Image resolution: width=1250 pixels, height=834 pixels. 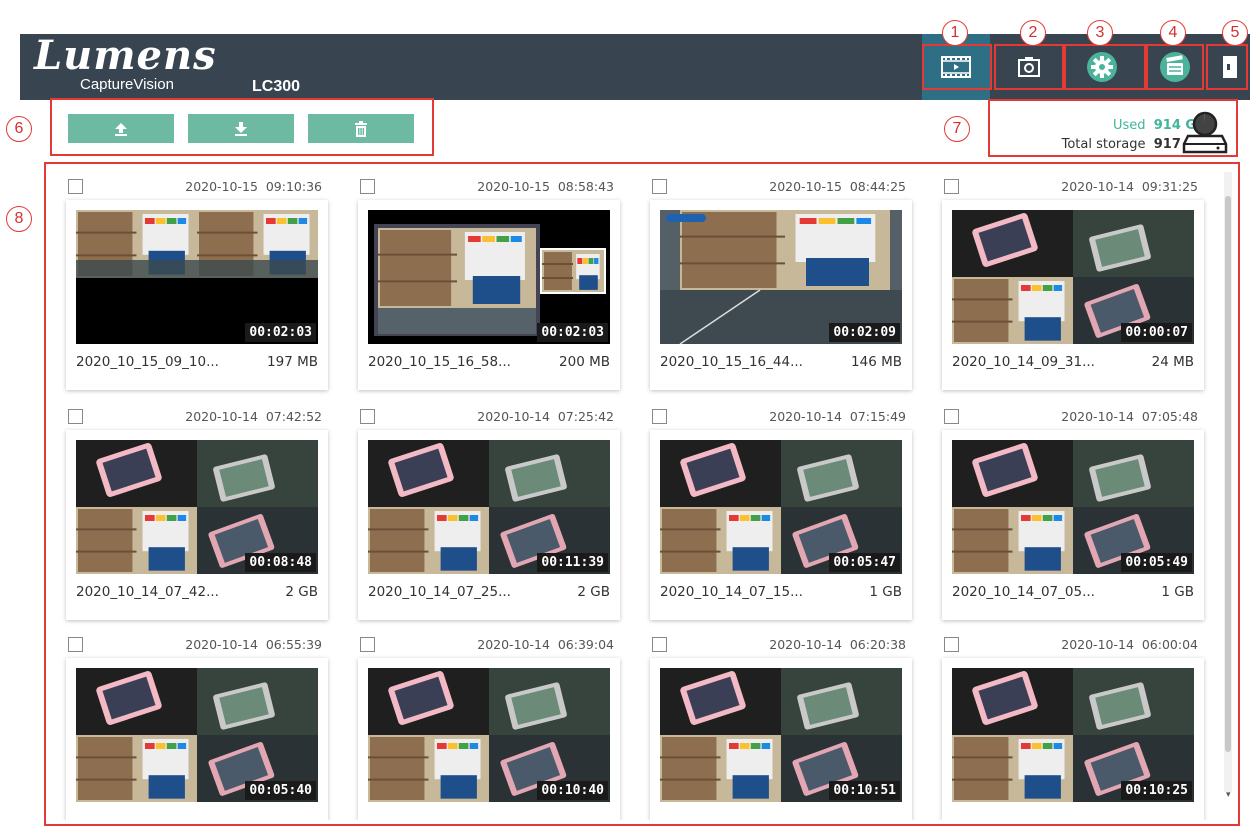 I want to click on recording-card: 2020-10-14 06:00:04 00:10:25, so click(x=1068, y=725).